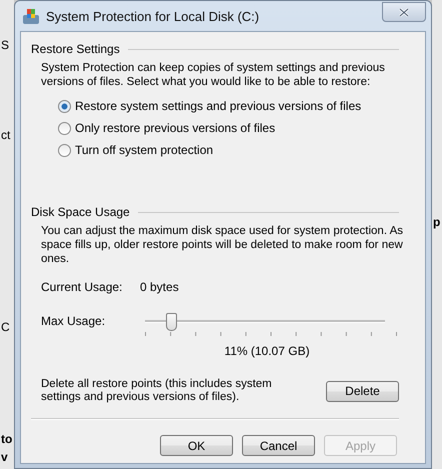 This screenshot has height=469, width=442. Describe the element at coordinates (235, 128) in the screenshot. I see `radio-option: Only restore previous versions of files` at that location.